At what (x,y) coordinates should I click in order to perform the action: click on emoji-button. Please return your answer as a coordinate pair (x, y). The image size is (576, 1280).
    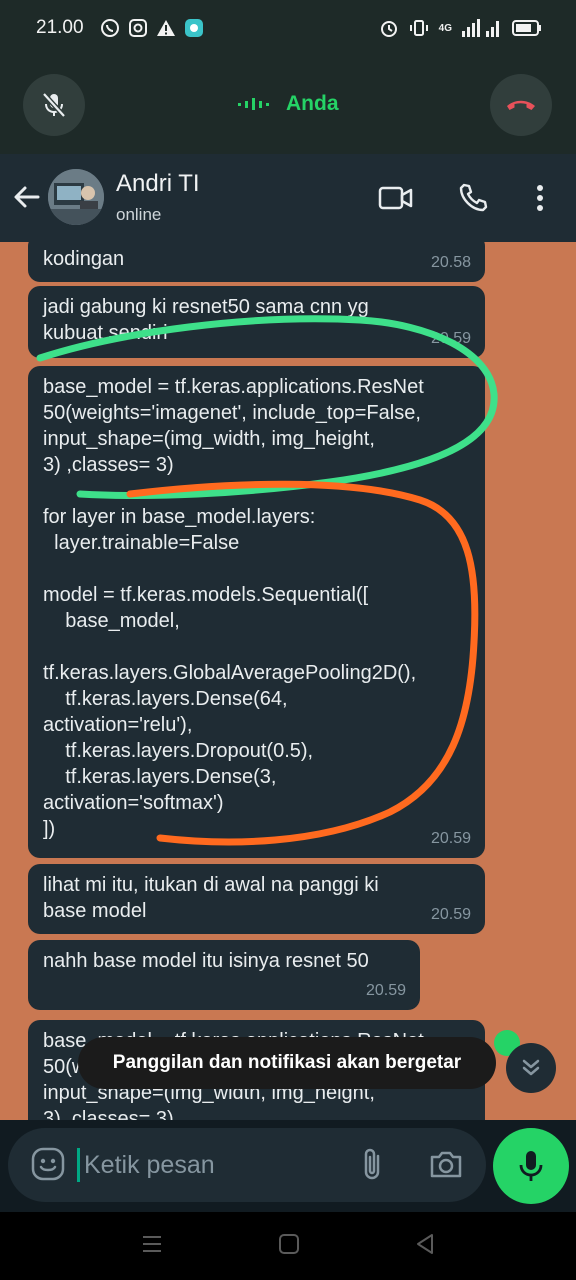
    Looking at the image, I should click on (48, 1166).